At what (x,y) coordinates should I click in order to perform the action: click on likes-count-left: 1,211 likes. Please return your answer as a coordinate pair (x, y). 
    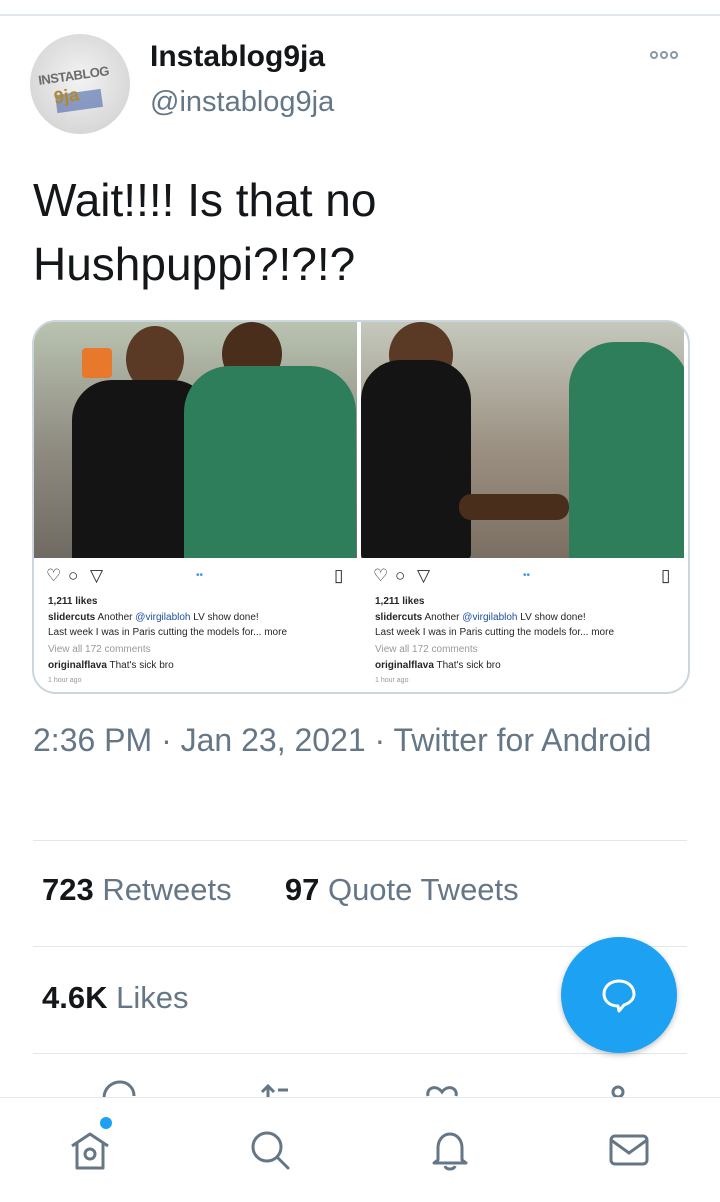
    Looking at the image, I should click on (73, 601).